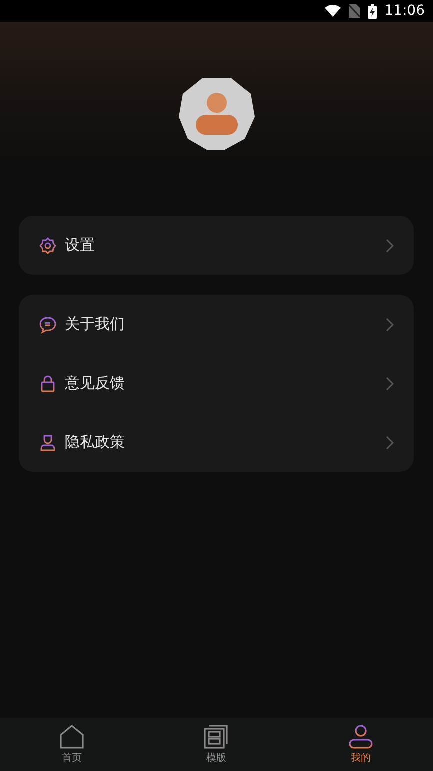  Describe the element at coordinates (48, 325) in the screenshot. I see `chat-bubble-icon` at that location.